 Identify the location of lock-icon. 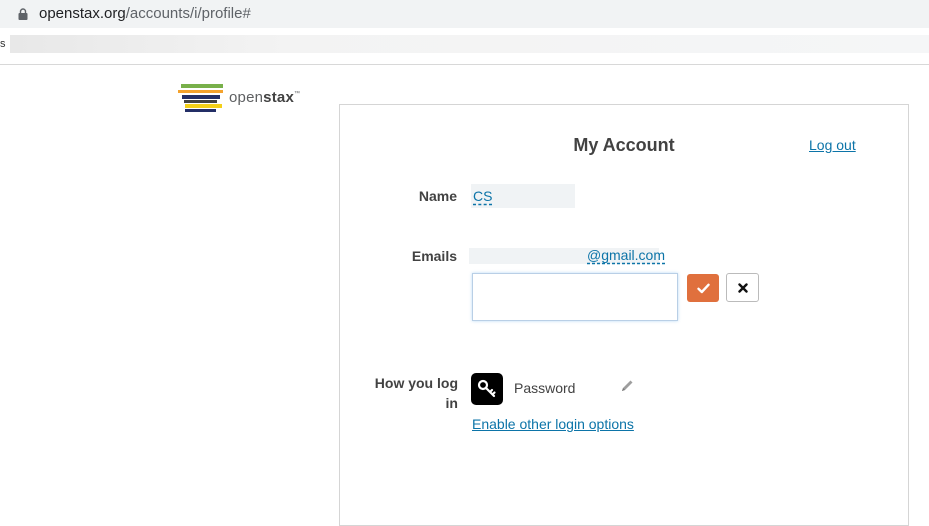
(23, 14).